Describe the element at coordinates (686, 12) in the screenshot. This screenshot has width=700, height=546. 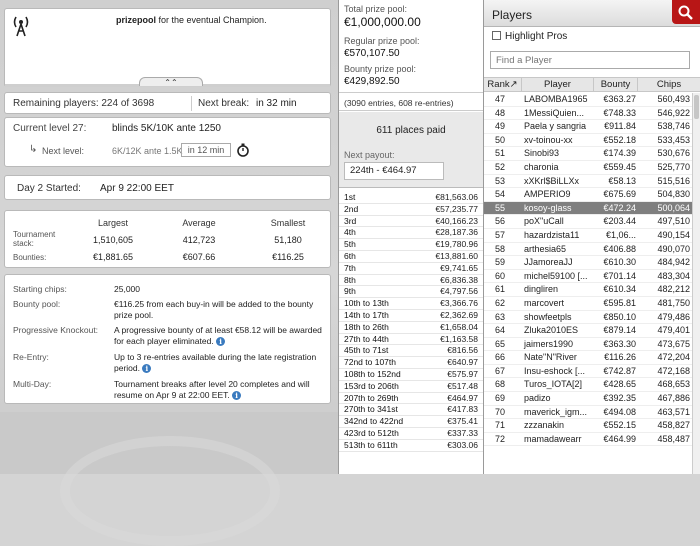
I see `search-button` at that location.